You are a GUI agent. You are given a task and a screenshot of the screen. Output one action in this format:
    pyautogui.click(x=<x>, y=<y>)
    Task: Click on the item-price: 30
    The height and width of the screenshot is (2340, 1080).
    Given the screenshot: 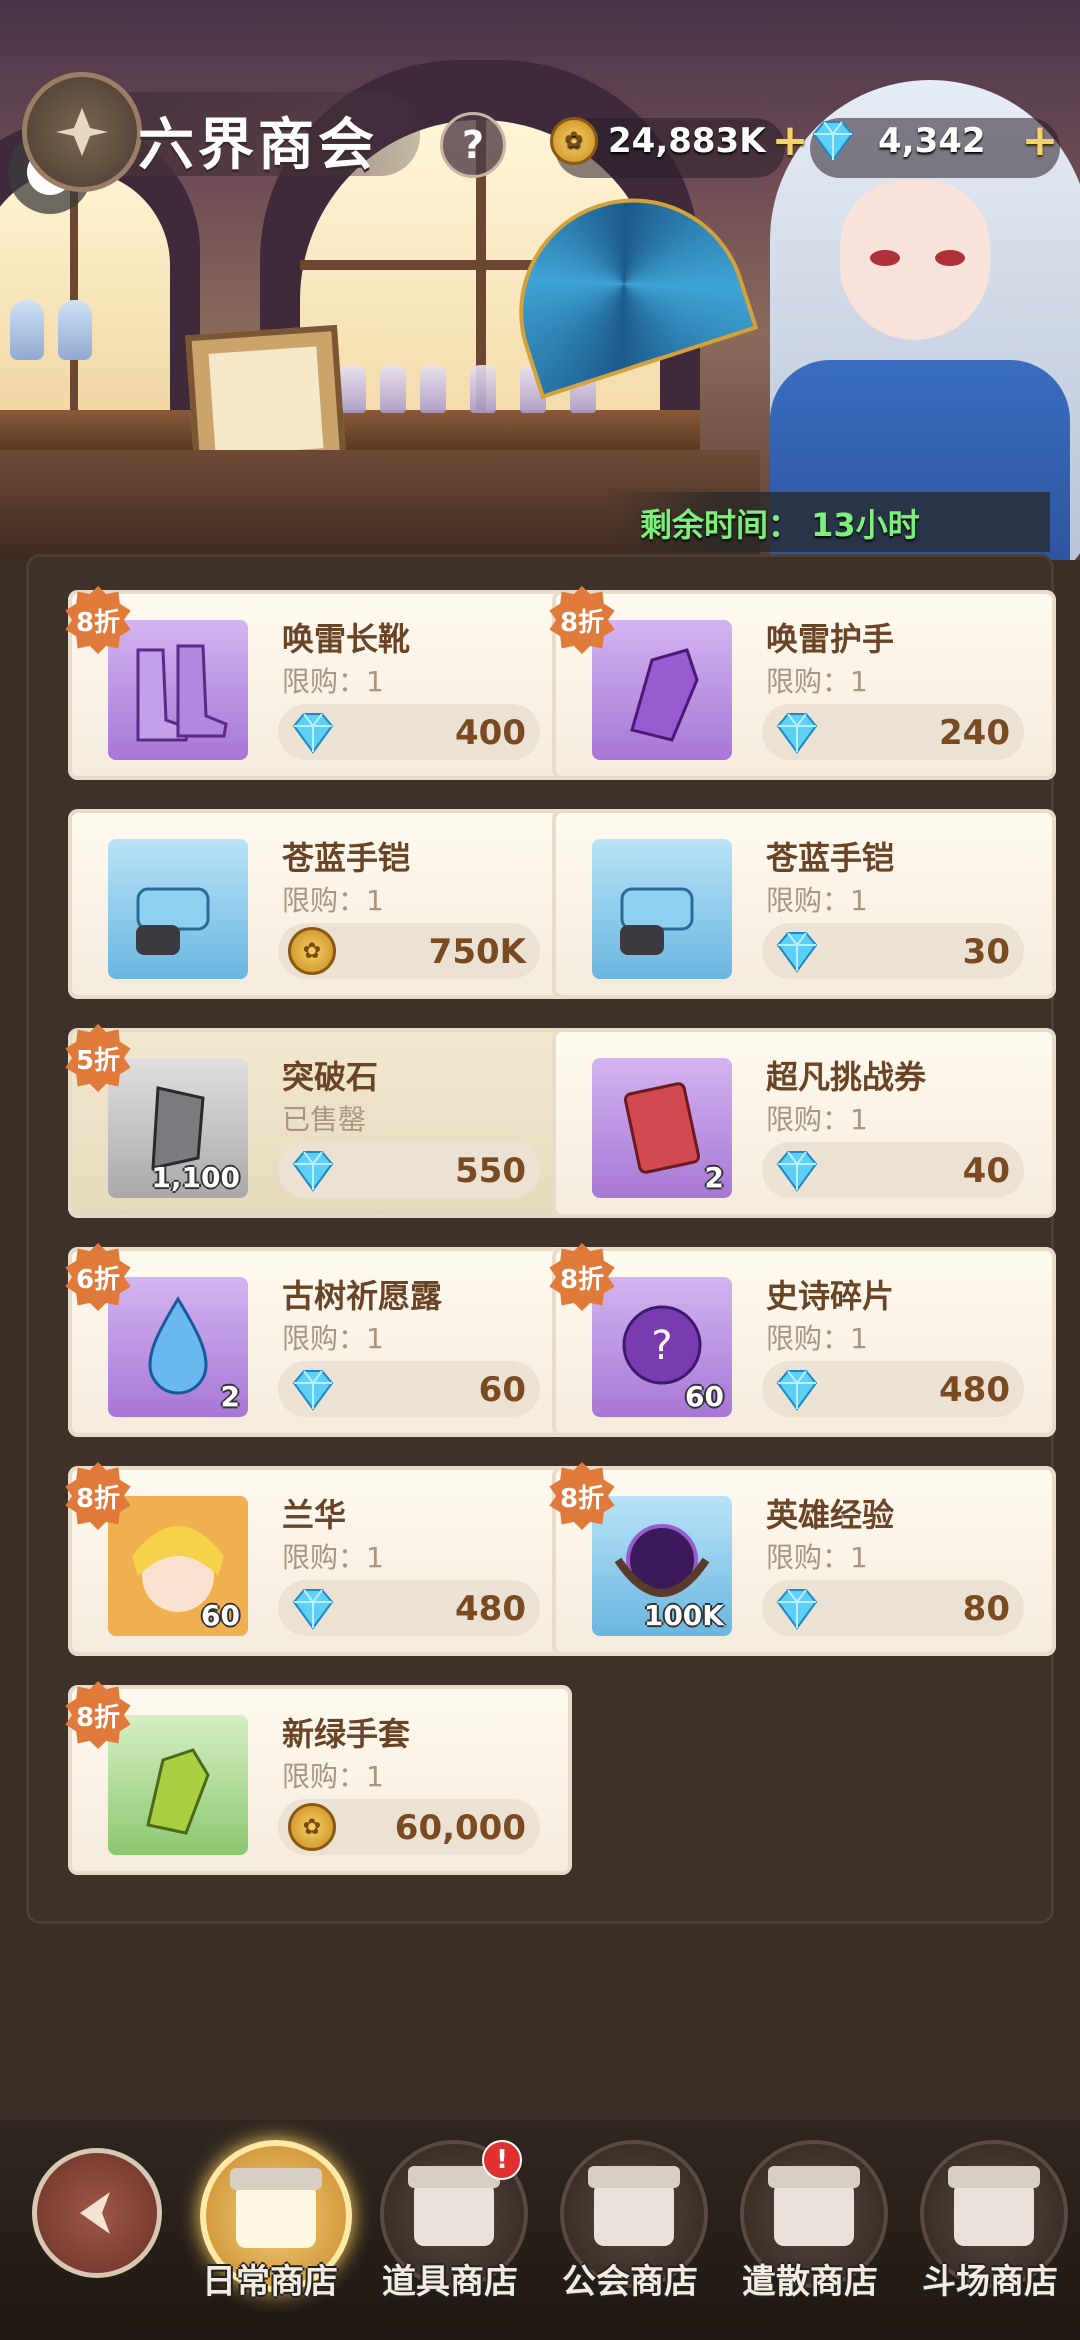 What is the action you would take?
    pyautogui.click(x=986, y=952)
    